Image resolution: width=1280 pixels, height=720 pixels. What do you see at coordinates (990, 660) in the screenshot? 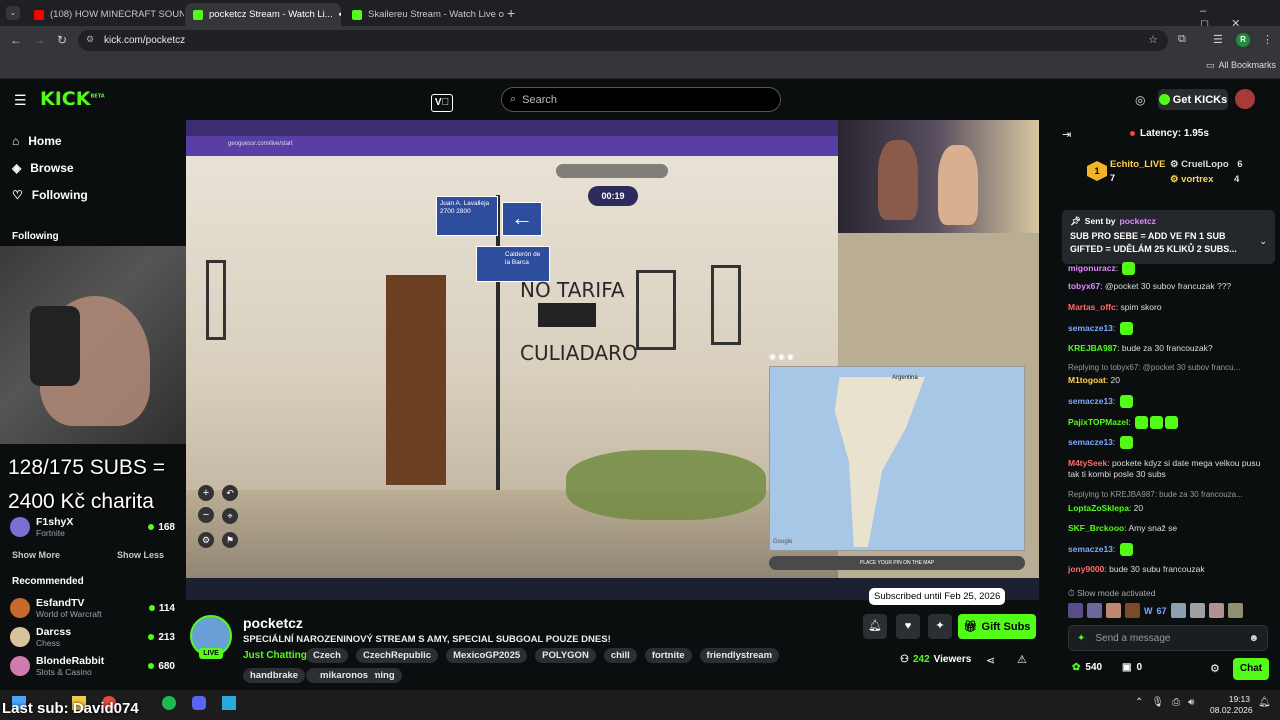
I see `share-icon: ⋖` at bounding box center [990, 660].